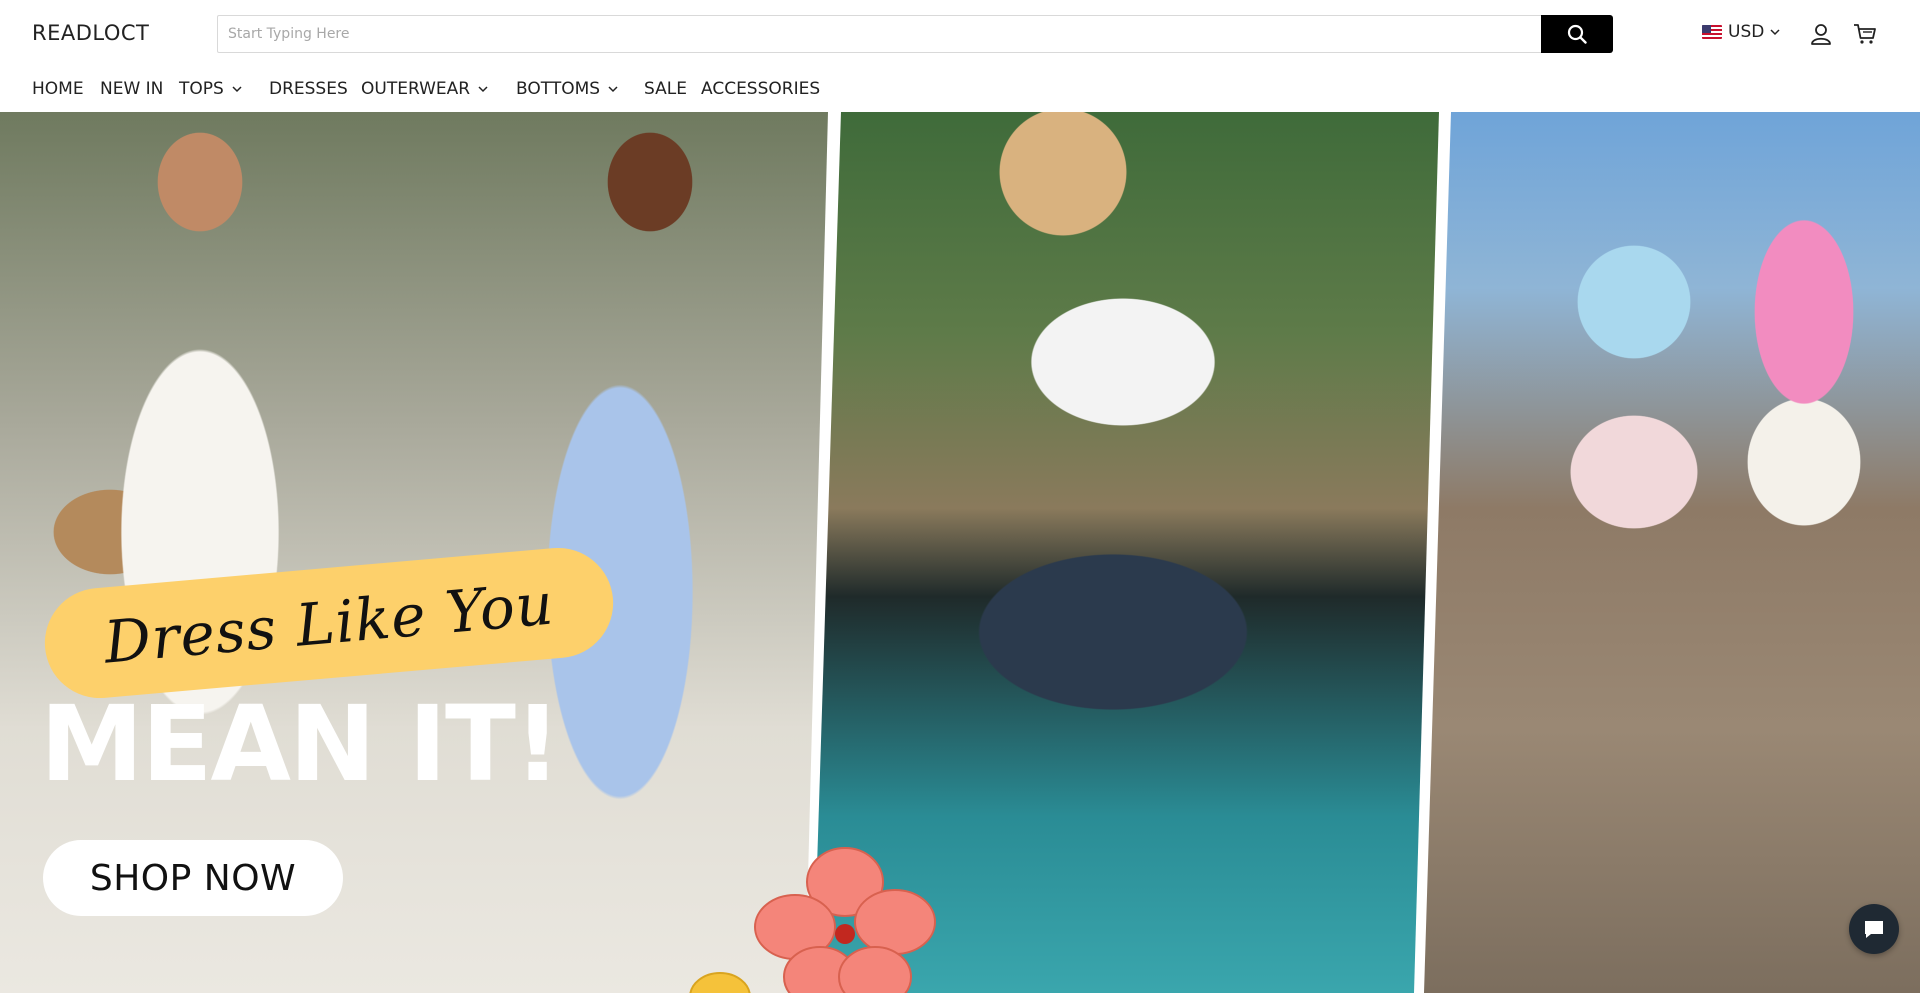  What do you see at coordinates (1712, 32) in the screenshot?
I see `us-flag-icon` at bounding box center [1712, 32].